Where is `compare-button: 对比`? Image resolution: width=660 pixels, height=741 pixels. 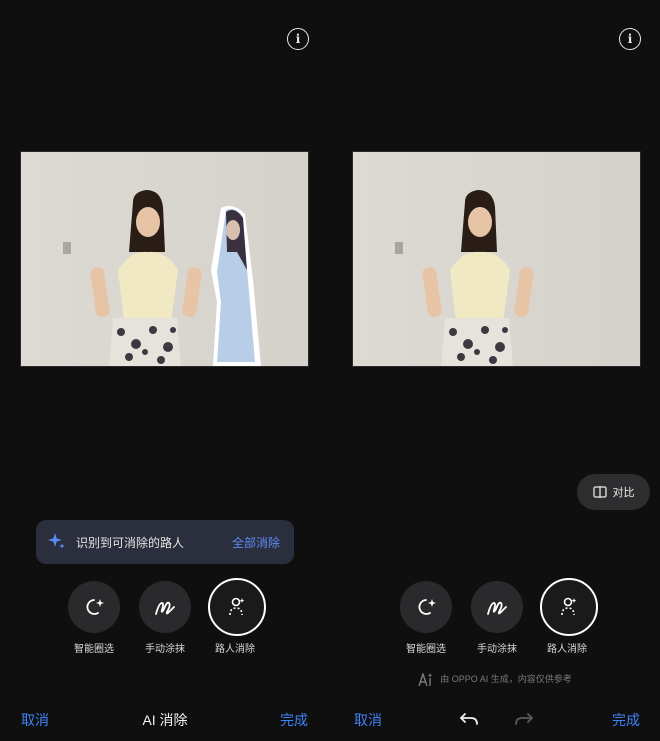
compare-button: 对比 is located at coordinates (613, 492).